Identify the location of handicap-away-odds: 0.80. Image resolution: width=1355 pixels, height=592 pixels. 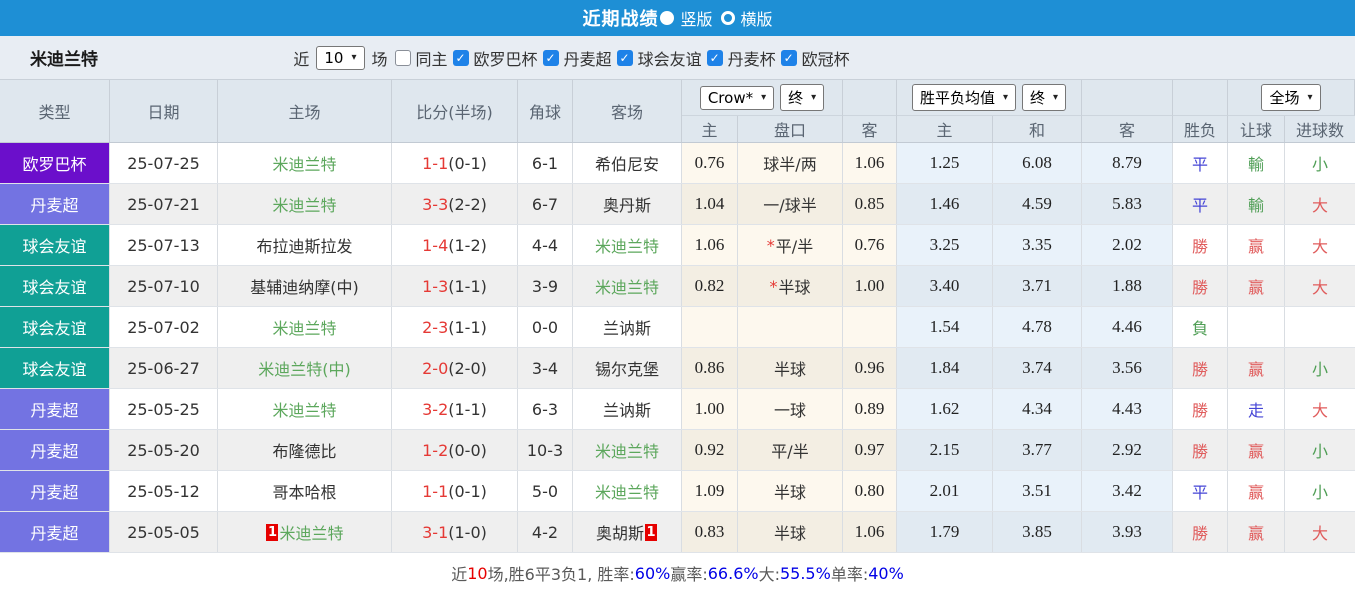
(870, 491).